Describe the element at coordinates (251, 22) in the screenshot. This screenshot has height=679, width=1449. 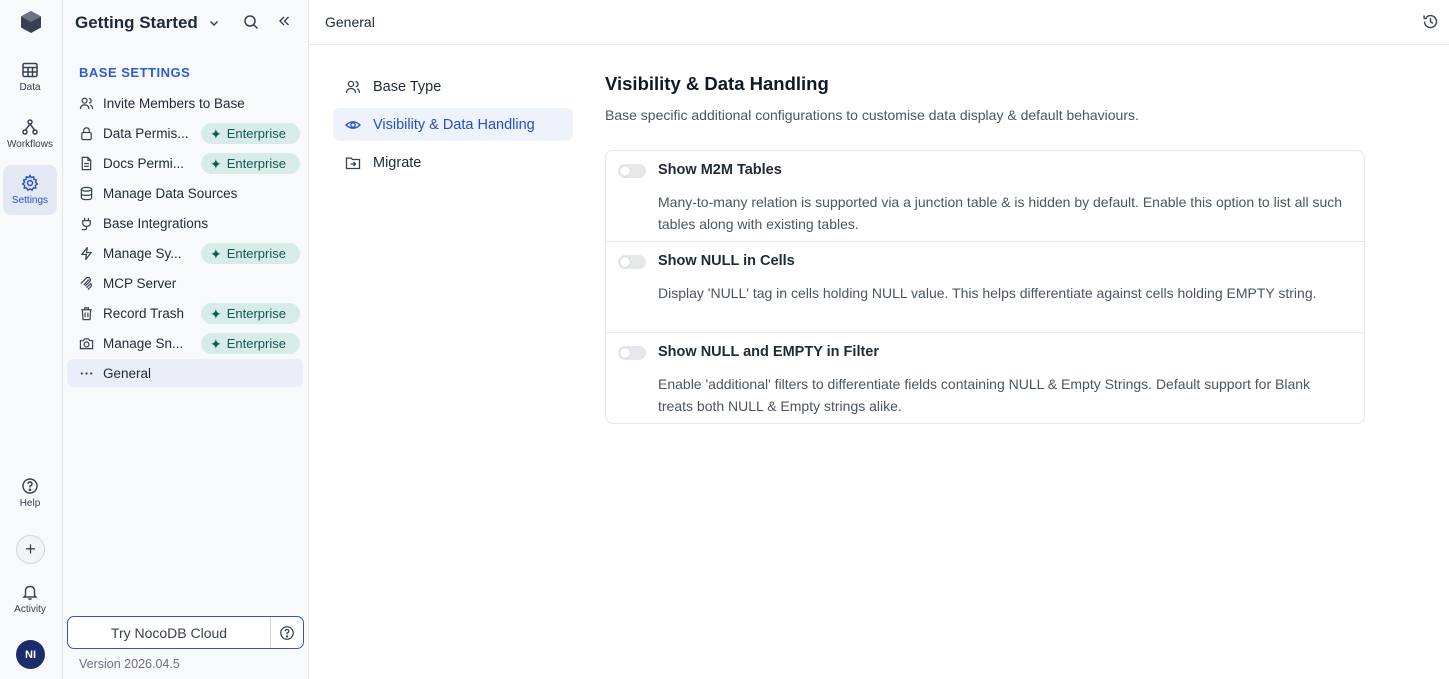
I see `search-icon` at that location.